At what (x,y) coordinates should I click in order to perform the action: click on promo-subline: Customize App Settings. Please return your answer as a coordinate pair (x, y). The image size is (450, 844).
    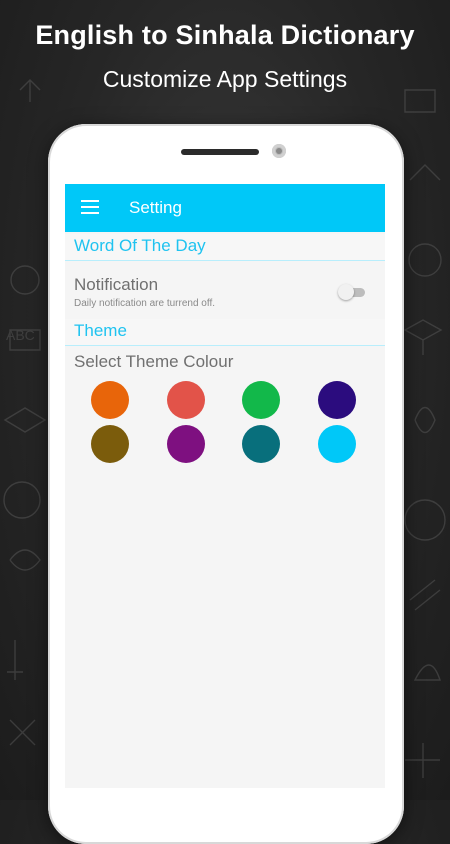
    Looking at the image, I should click on (225, 79).